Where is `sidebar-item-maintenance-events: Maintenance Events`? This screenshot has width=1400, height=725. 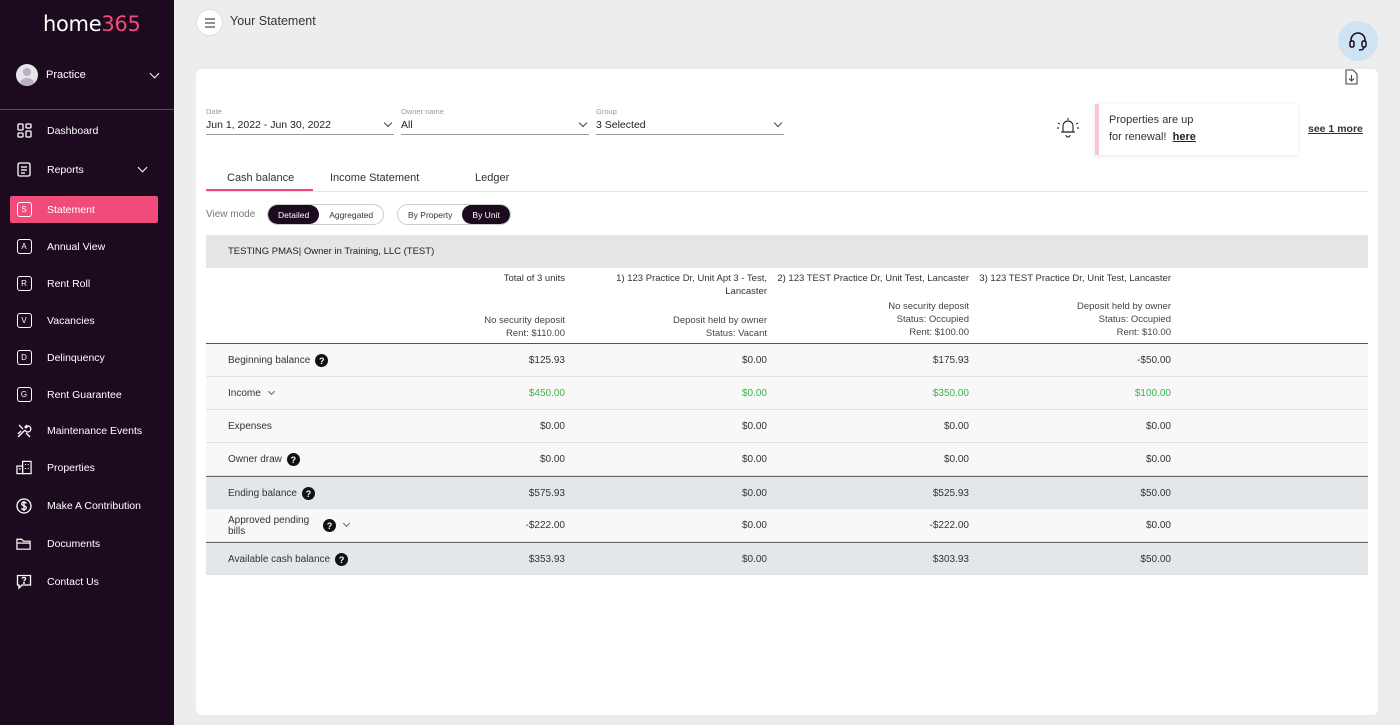
sidebar-item-maintenance-events: Maintenance Events is located at coordinates (84, 430).